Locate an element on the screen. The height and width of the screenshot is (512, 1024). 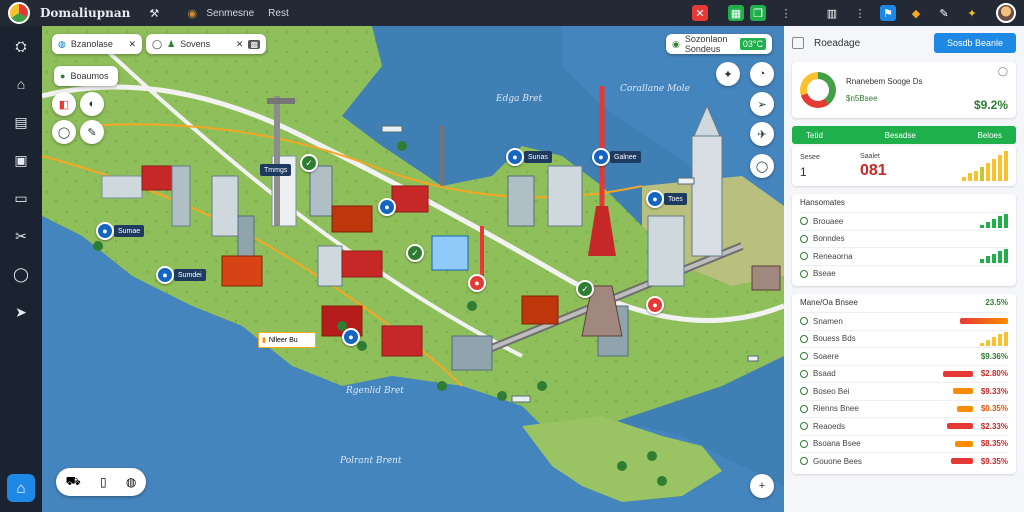
shield-icon: ◯ is located at coordinates (21, 274).